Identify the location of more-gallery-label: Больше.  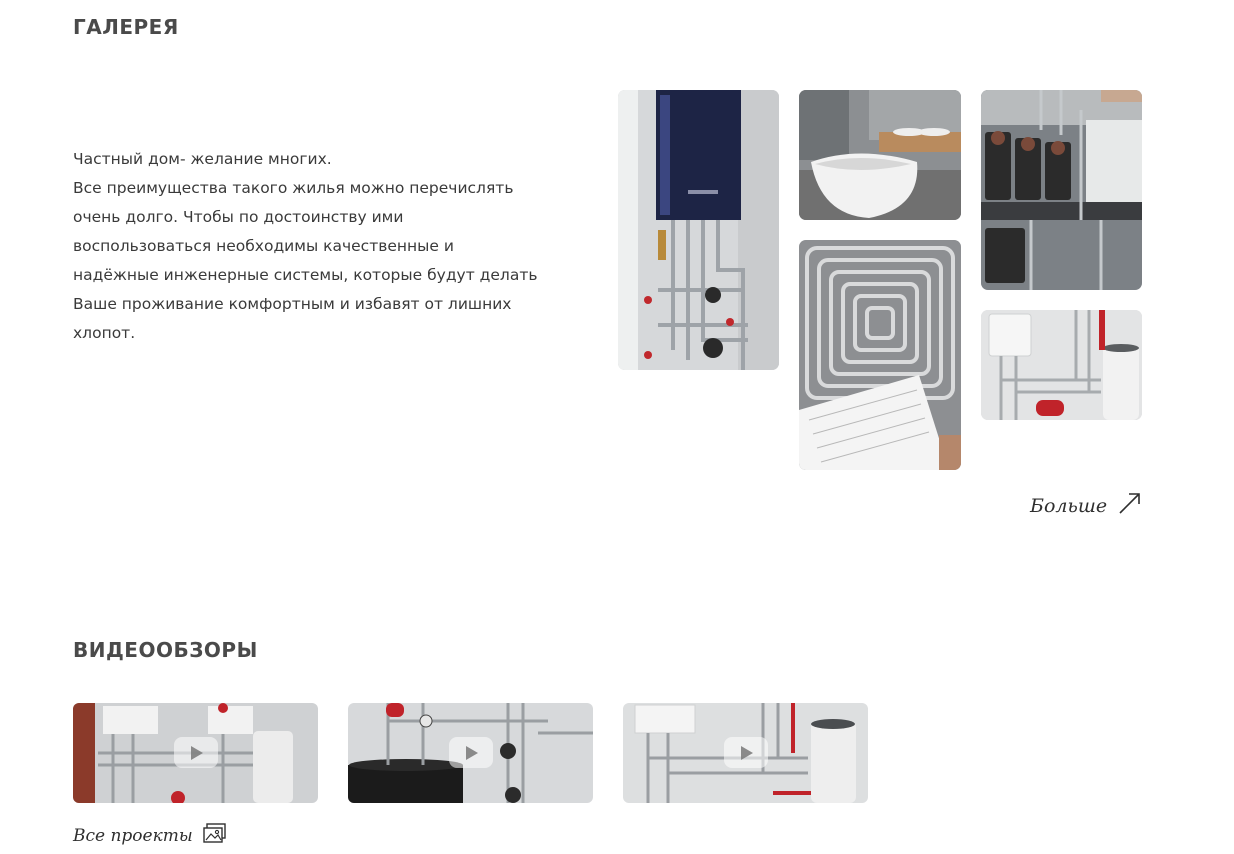
(1069, 505).